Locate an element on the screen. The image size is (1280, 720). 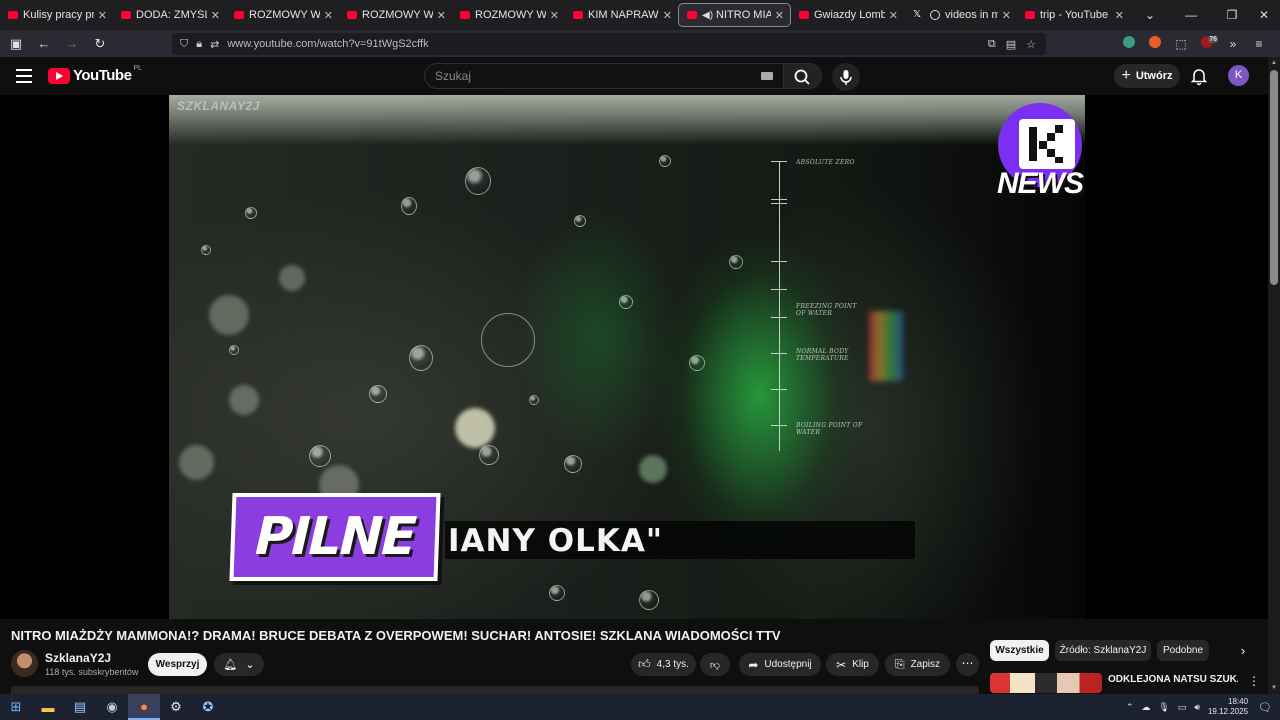
more-actions-button: ⋯ is located at coordinates (967, 664).